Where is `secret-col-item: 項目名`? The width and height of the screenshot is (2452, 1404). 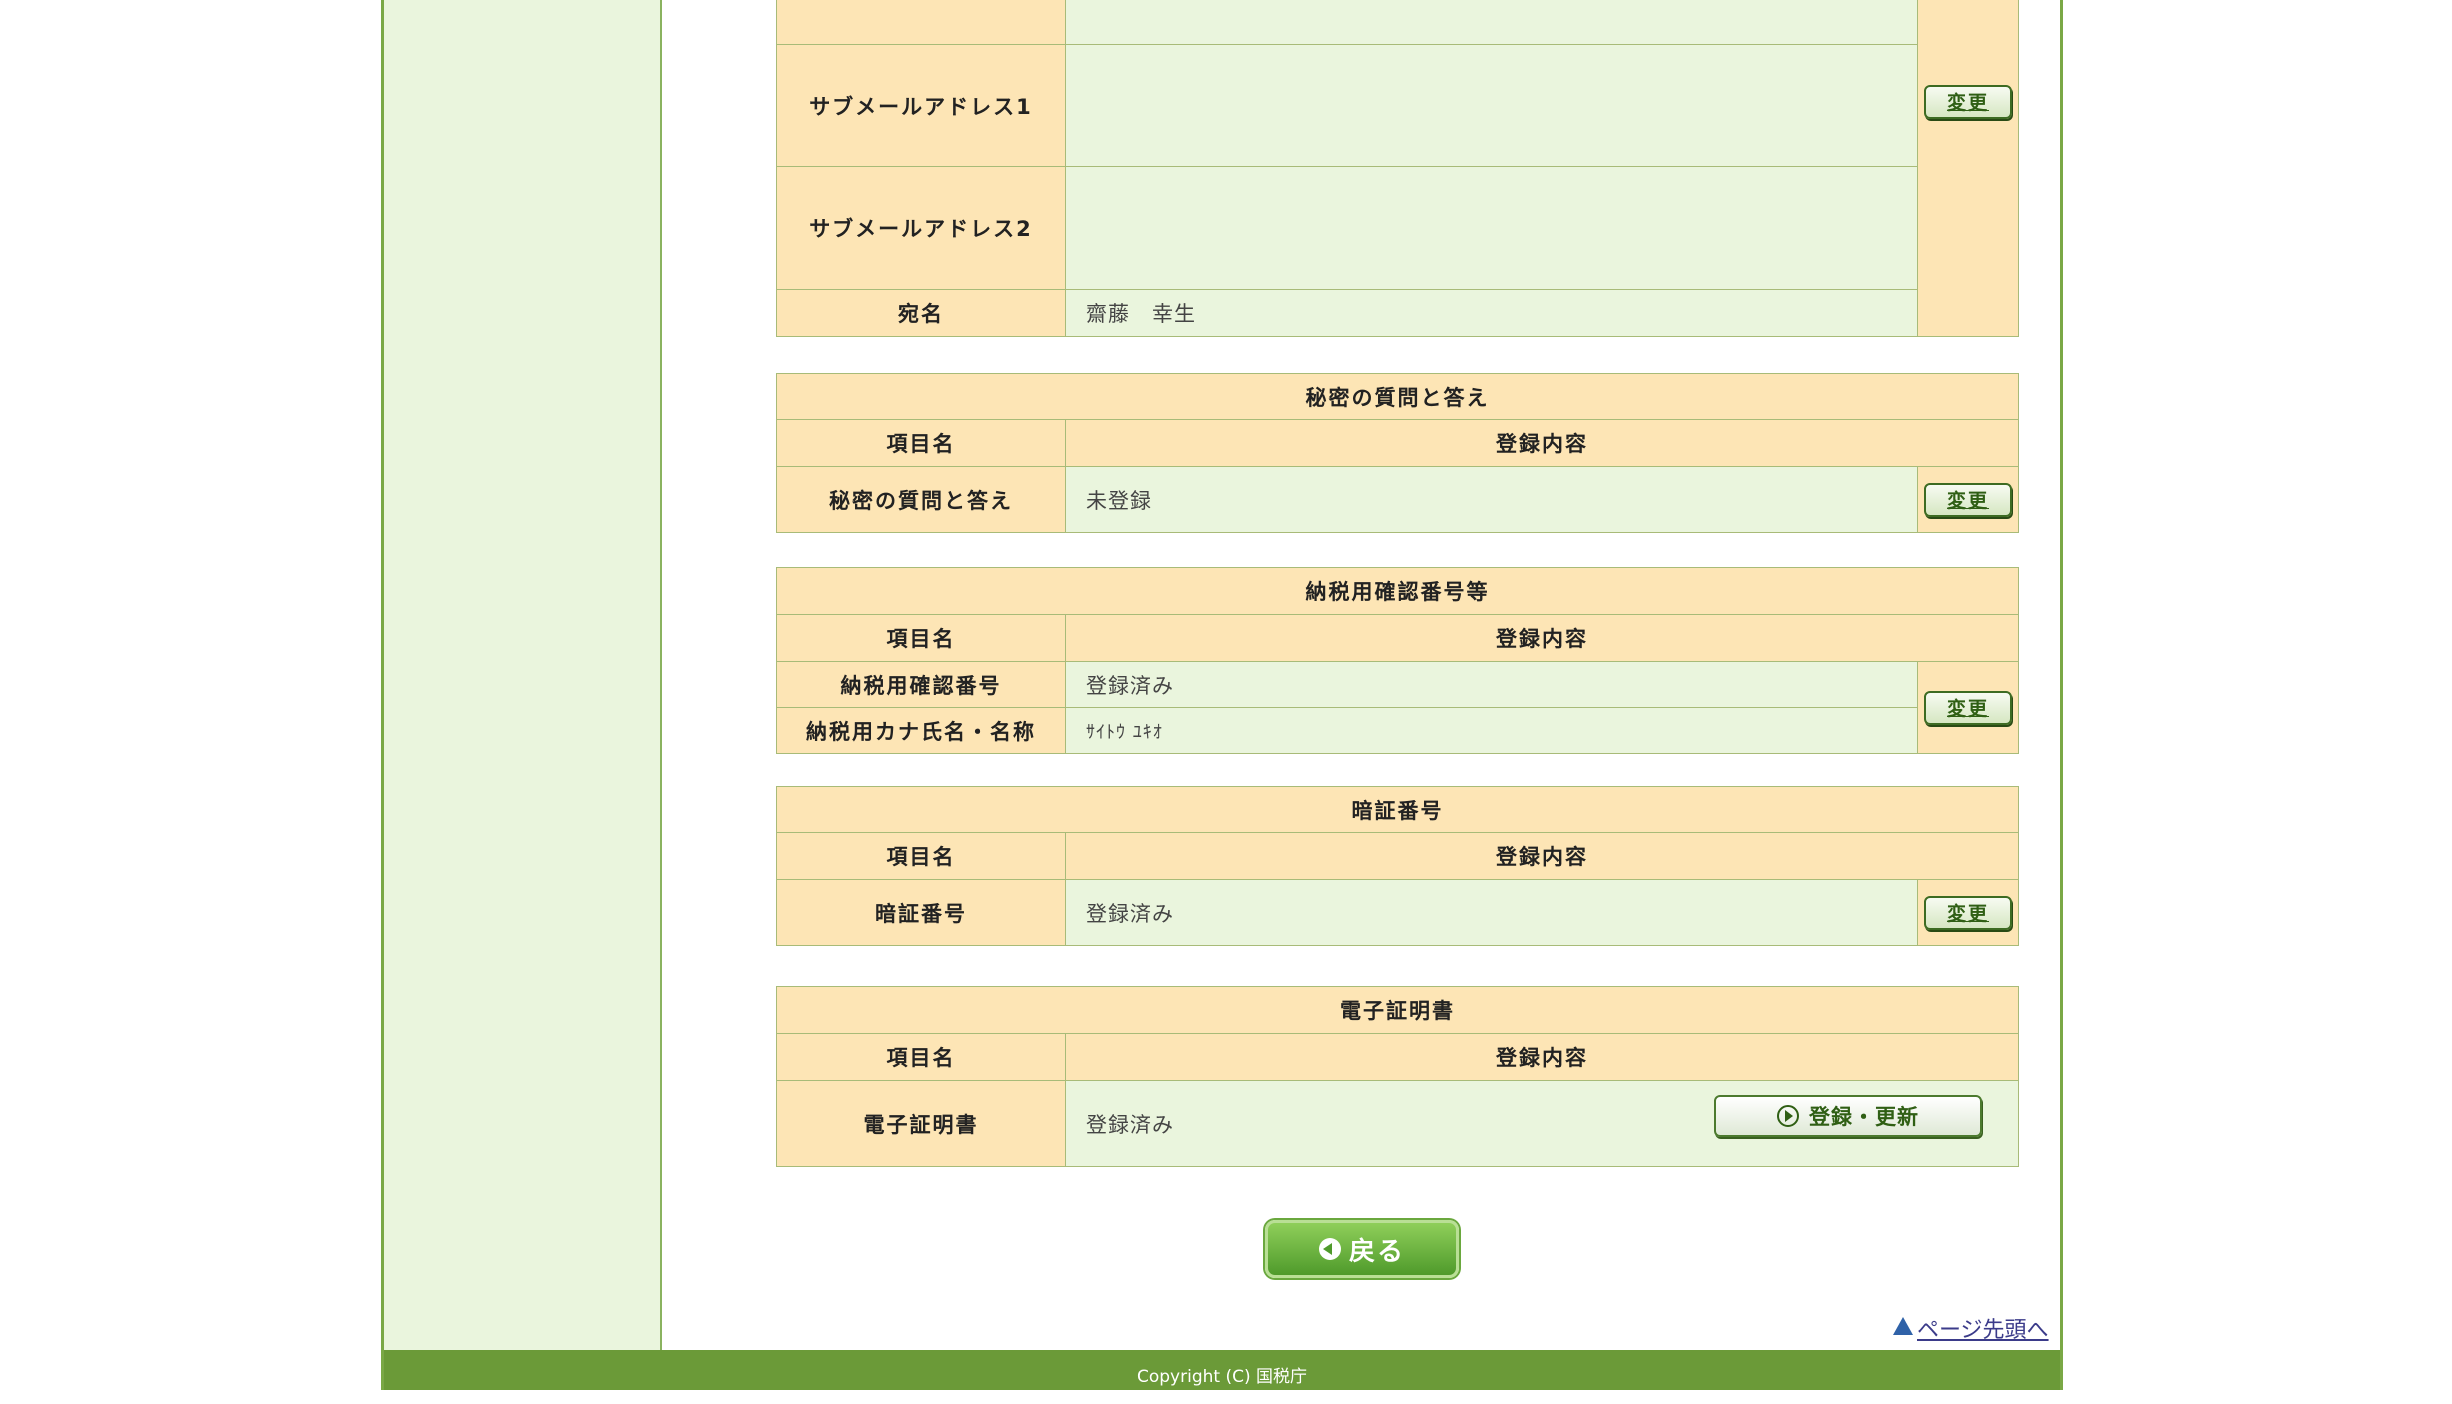 secret-col-item: 項目名 is located at coordinates (921, 443).